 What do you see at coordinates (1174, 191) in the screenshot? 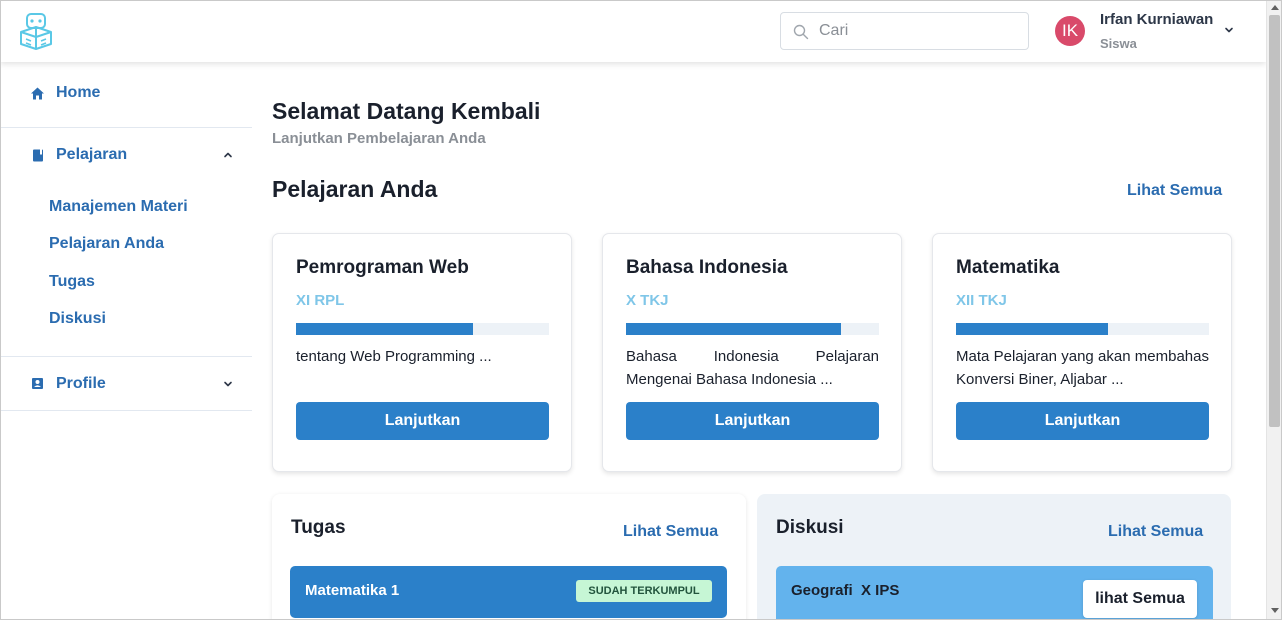
I see `courses-see-all-link: Lihat Semua` at bounding box center [1174, 191].